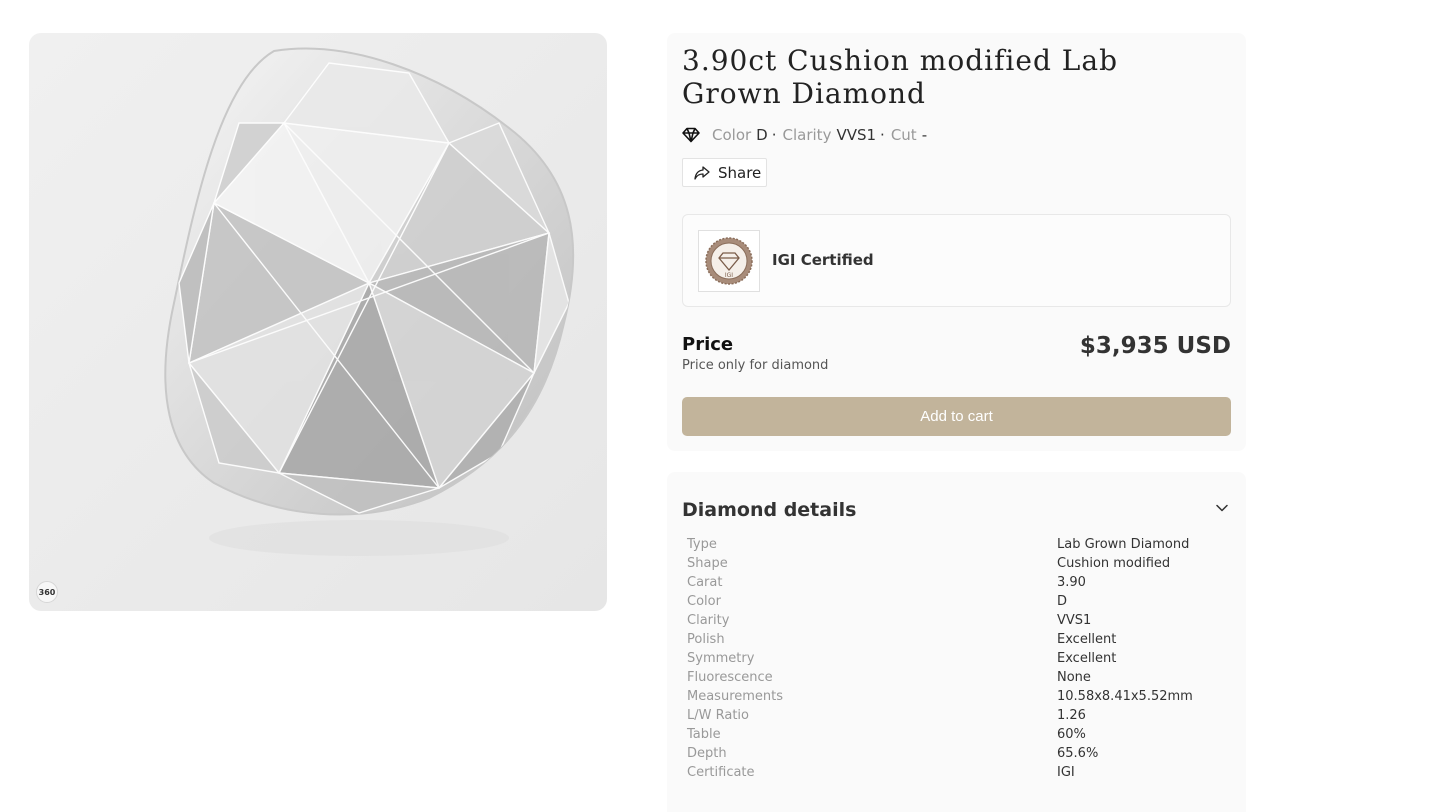 The height and width of the screenshot is (812, 1445). Describe the element at coordinates (807, 135) in the screenshot. I see `clarity-label: Clarity` at that location.